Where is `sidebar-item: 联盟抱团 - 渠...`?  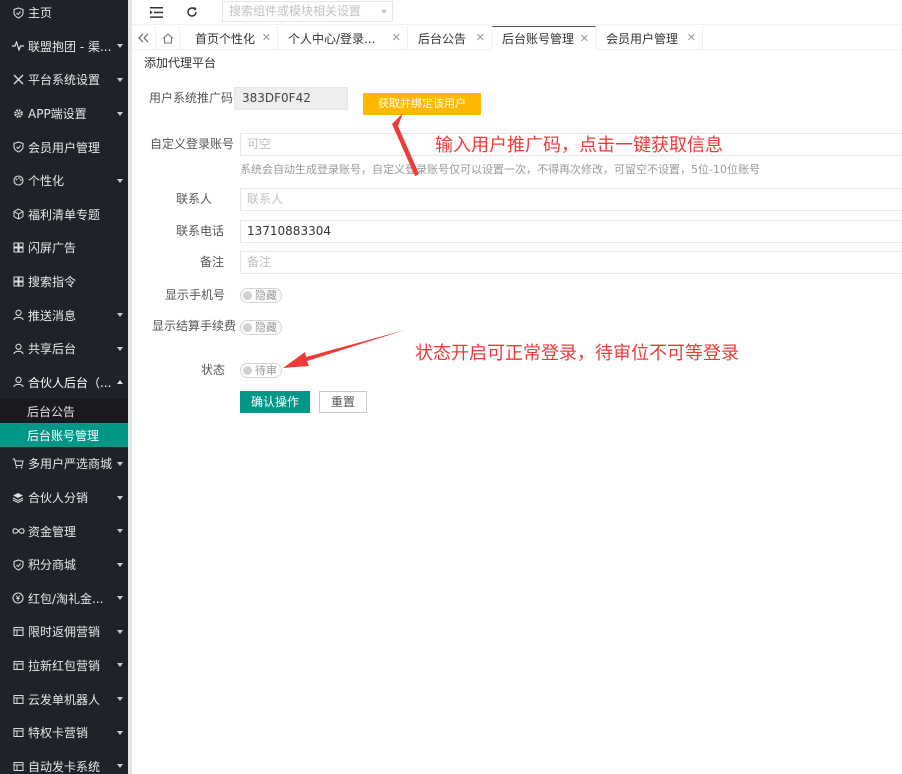
sidebar-item: 联盟抱团 - 渠... is located at coordinates (64, 47).